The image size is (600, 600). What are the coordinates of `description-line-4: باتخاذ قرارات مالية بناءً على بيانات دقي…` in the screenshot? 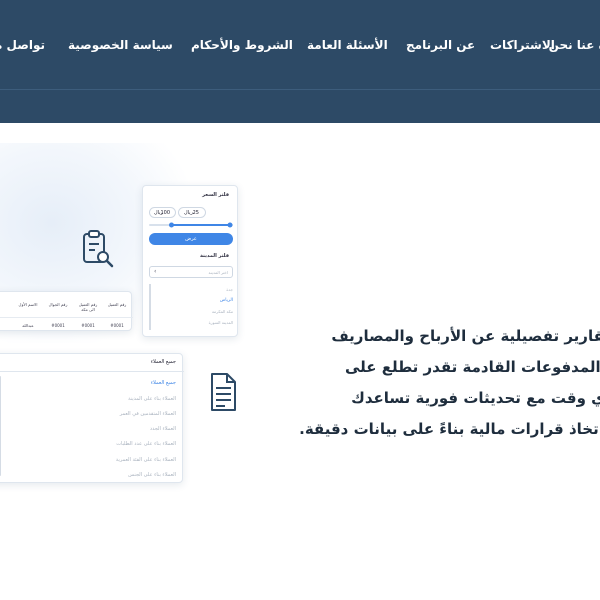 It's located at (449, 429).